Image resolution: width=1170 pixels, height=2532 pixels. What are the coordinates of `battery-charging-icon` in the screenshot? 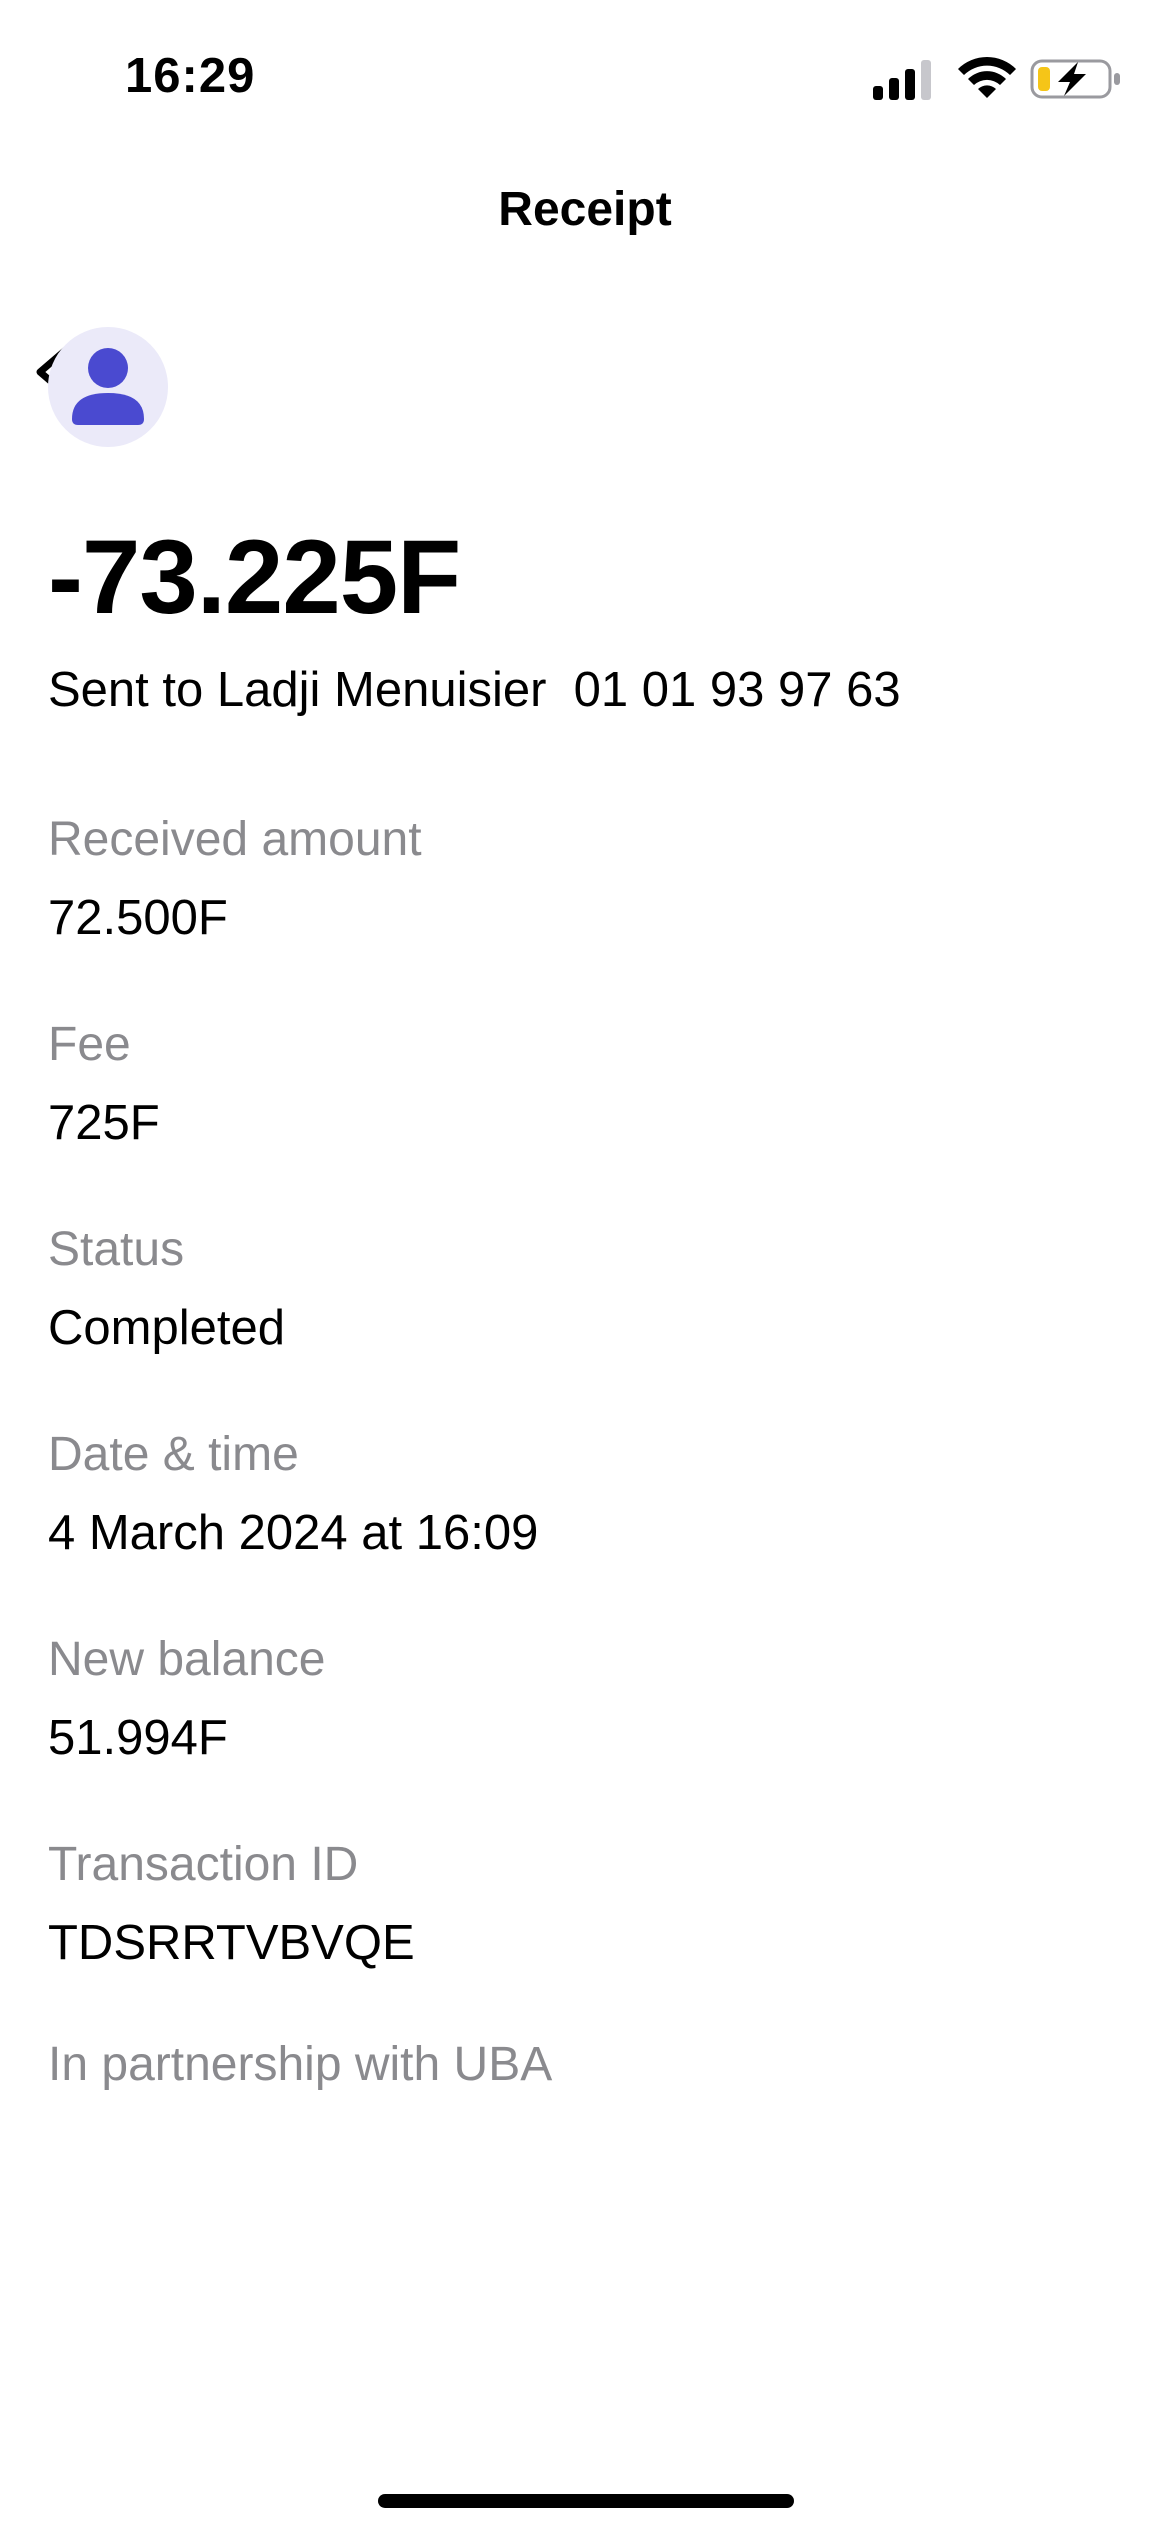 It's located at (1075, 79).